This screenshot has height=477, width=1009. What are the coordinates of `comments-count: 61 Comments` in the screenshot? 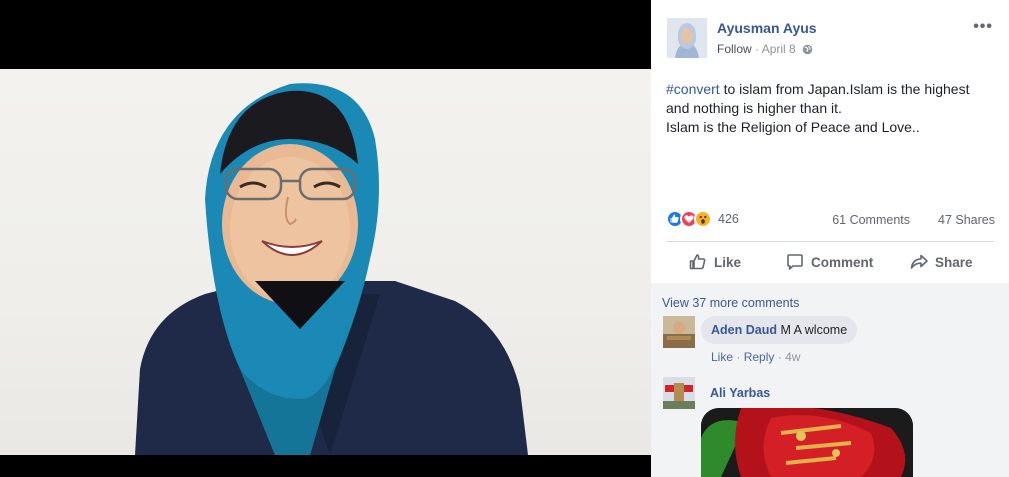 It's located at (871, 220).